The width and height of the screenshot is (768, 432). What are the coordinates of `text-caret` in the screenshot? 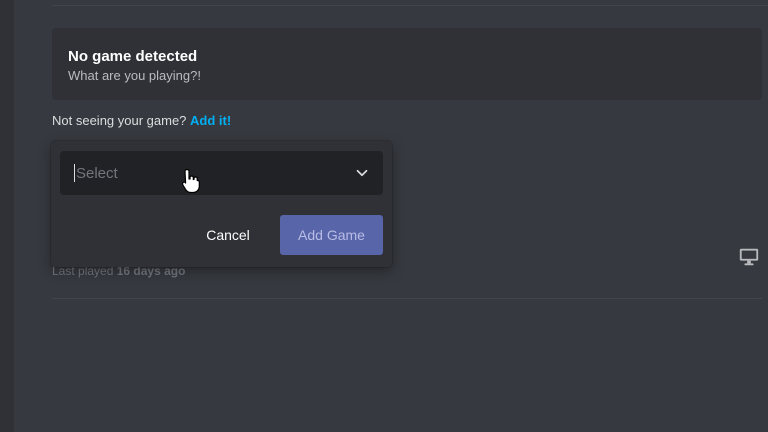 It's located at (74, 173).